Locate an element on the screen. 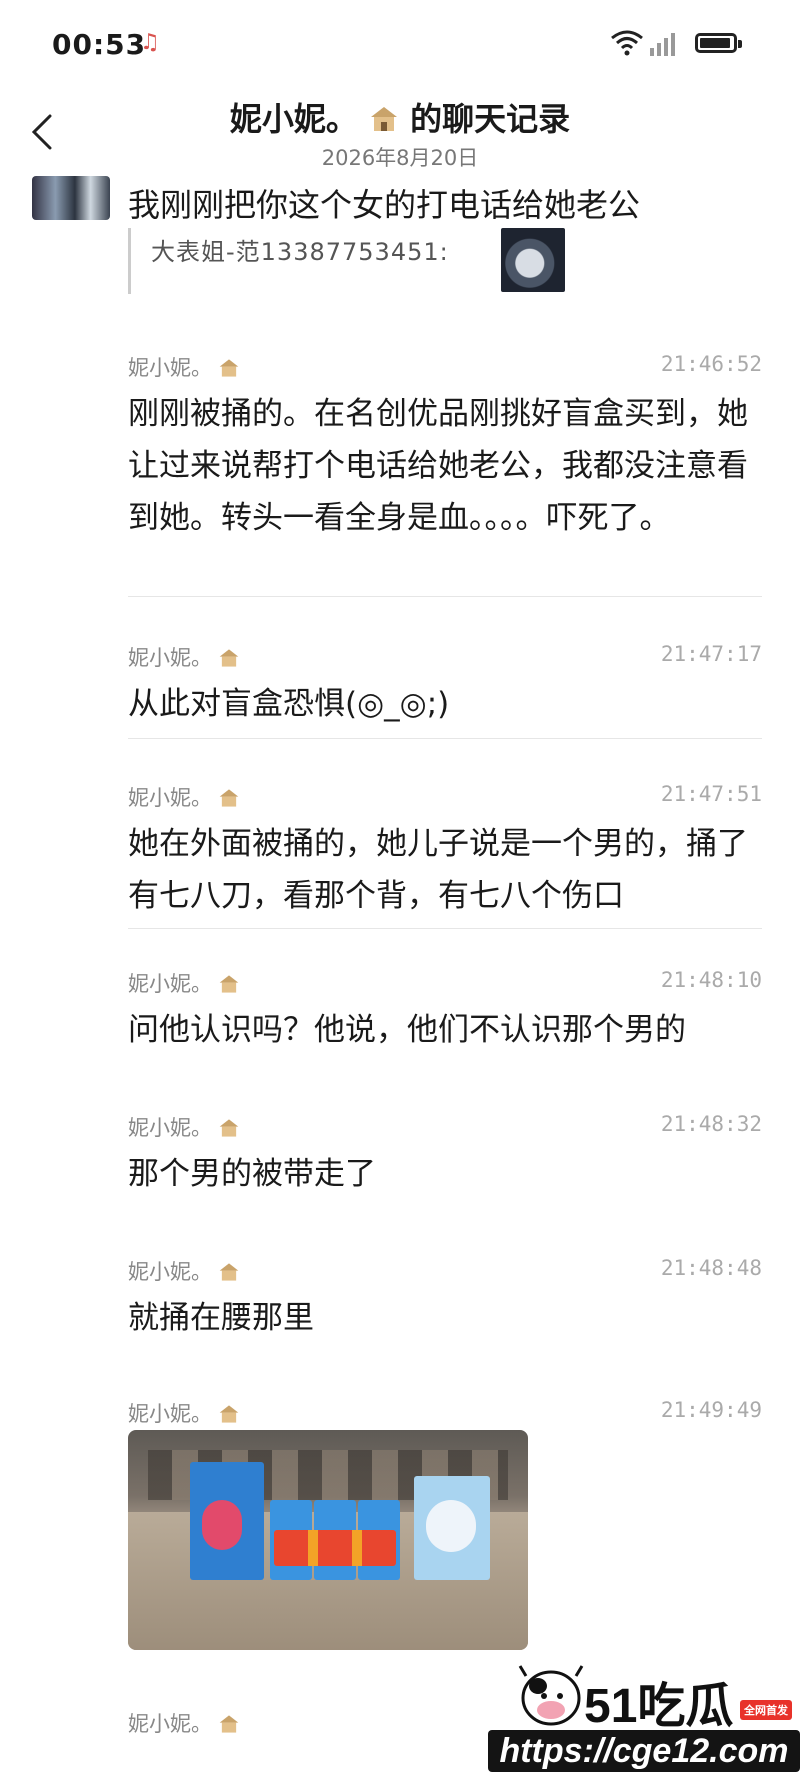 Image resolution: width=800 pixels, height=1778 pixels. chat-record: 妮小妮。 21:48:10 问他认识吗？他说，他们不认识那个男的 is located at coordinates (445, 1013).